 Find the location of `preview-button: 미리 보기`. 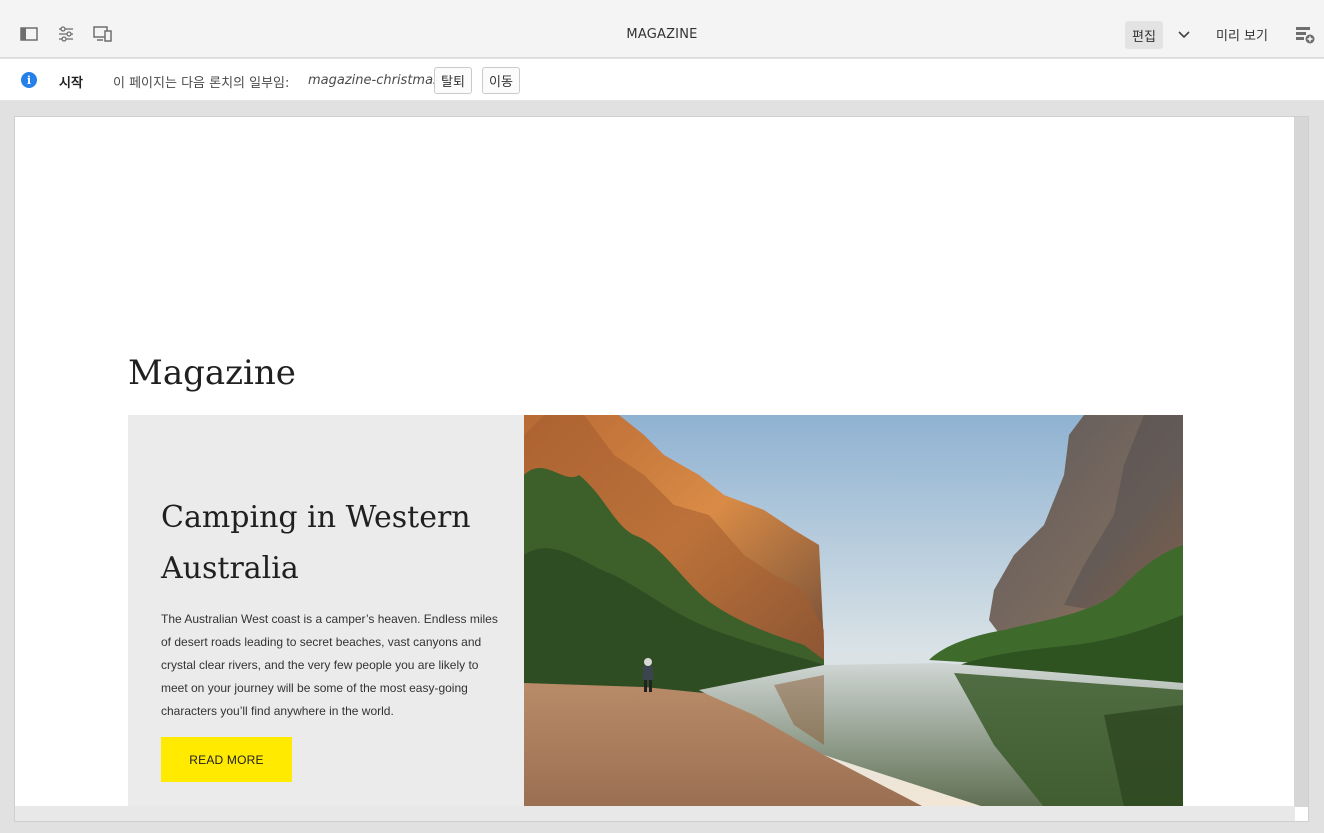

preview-button: 미리 보기 is located at coordinates (1242, 34).